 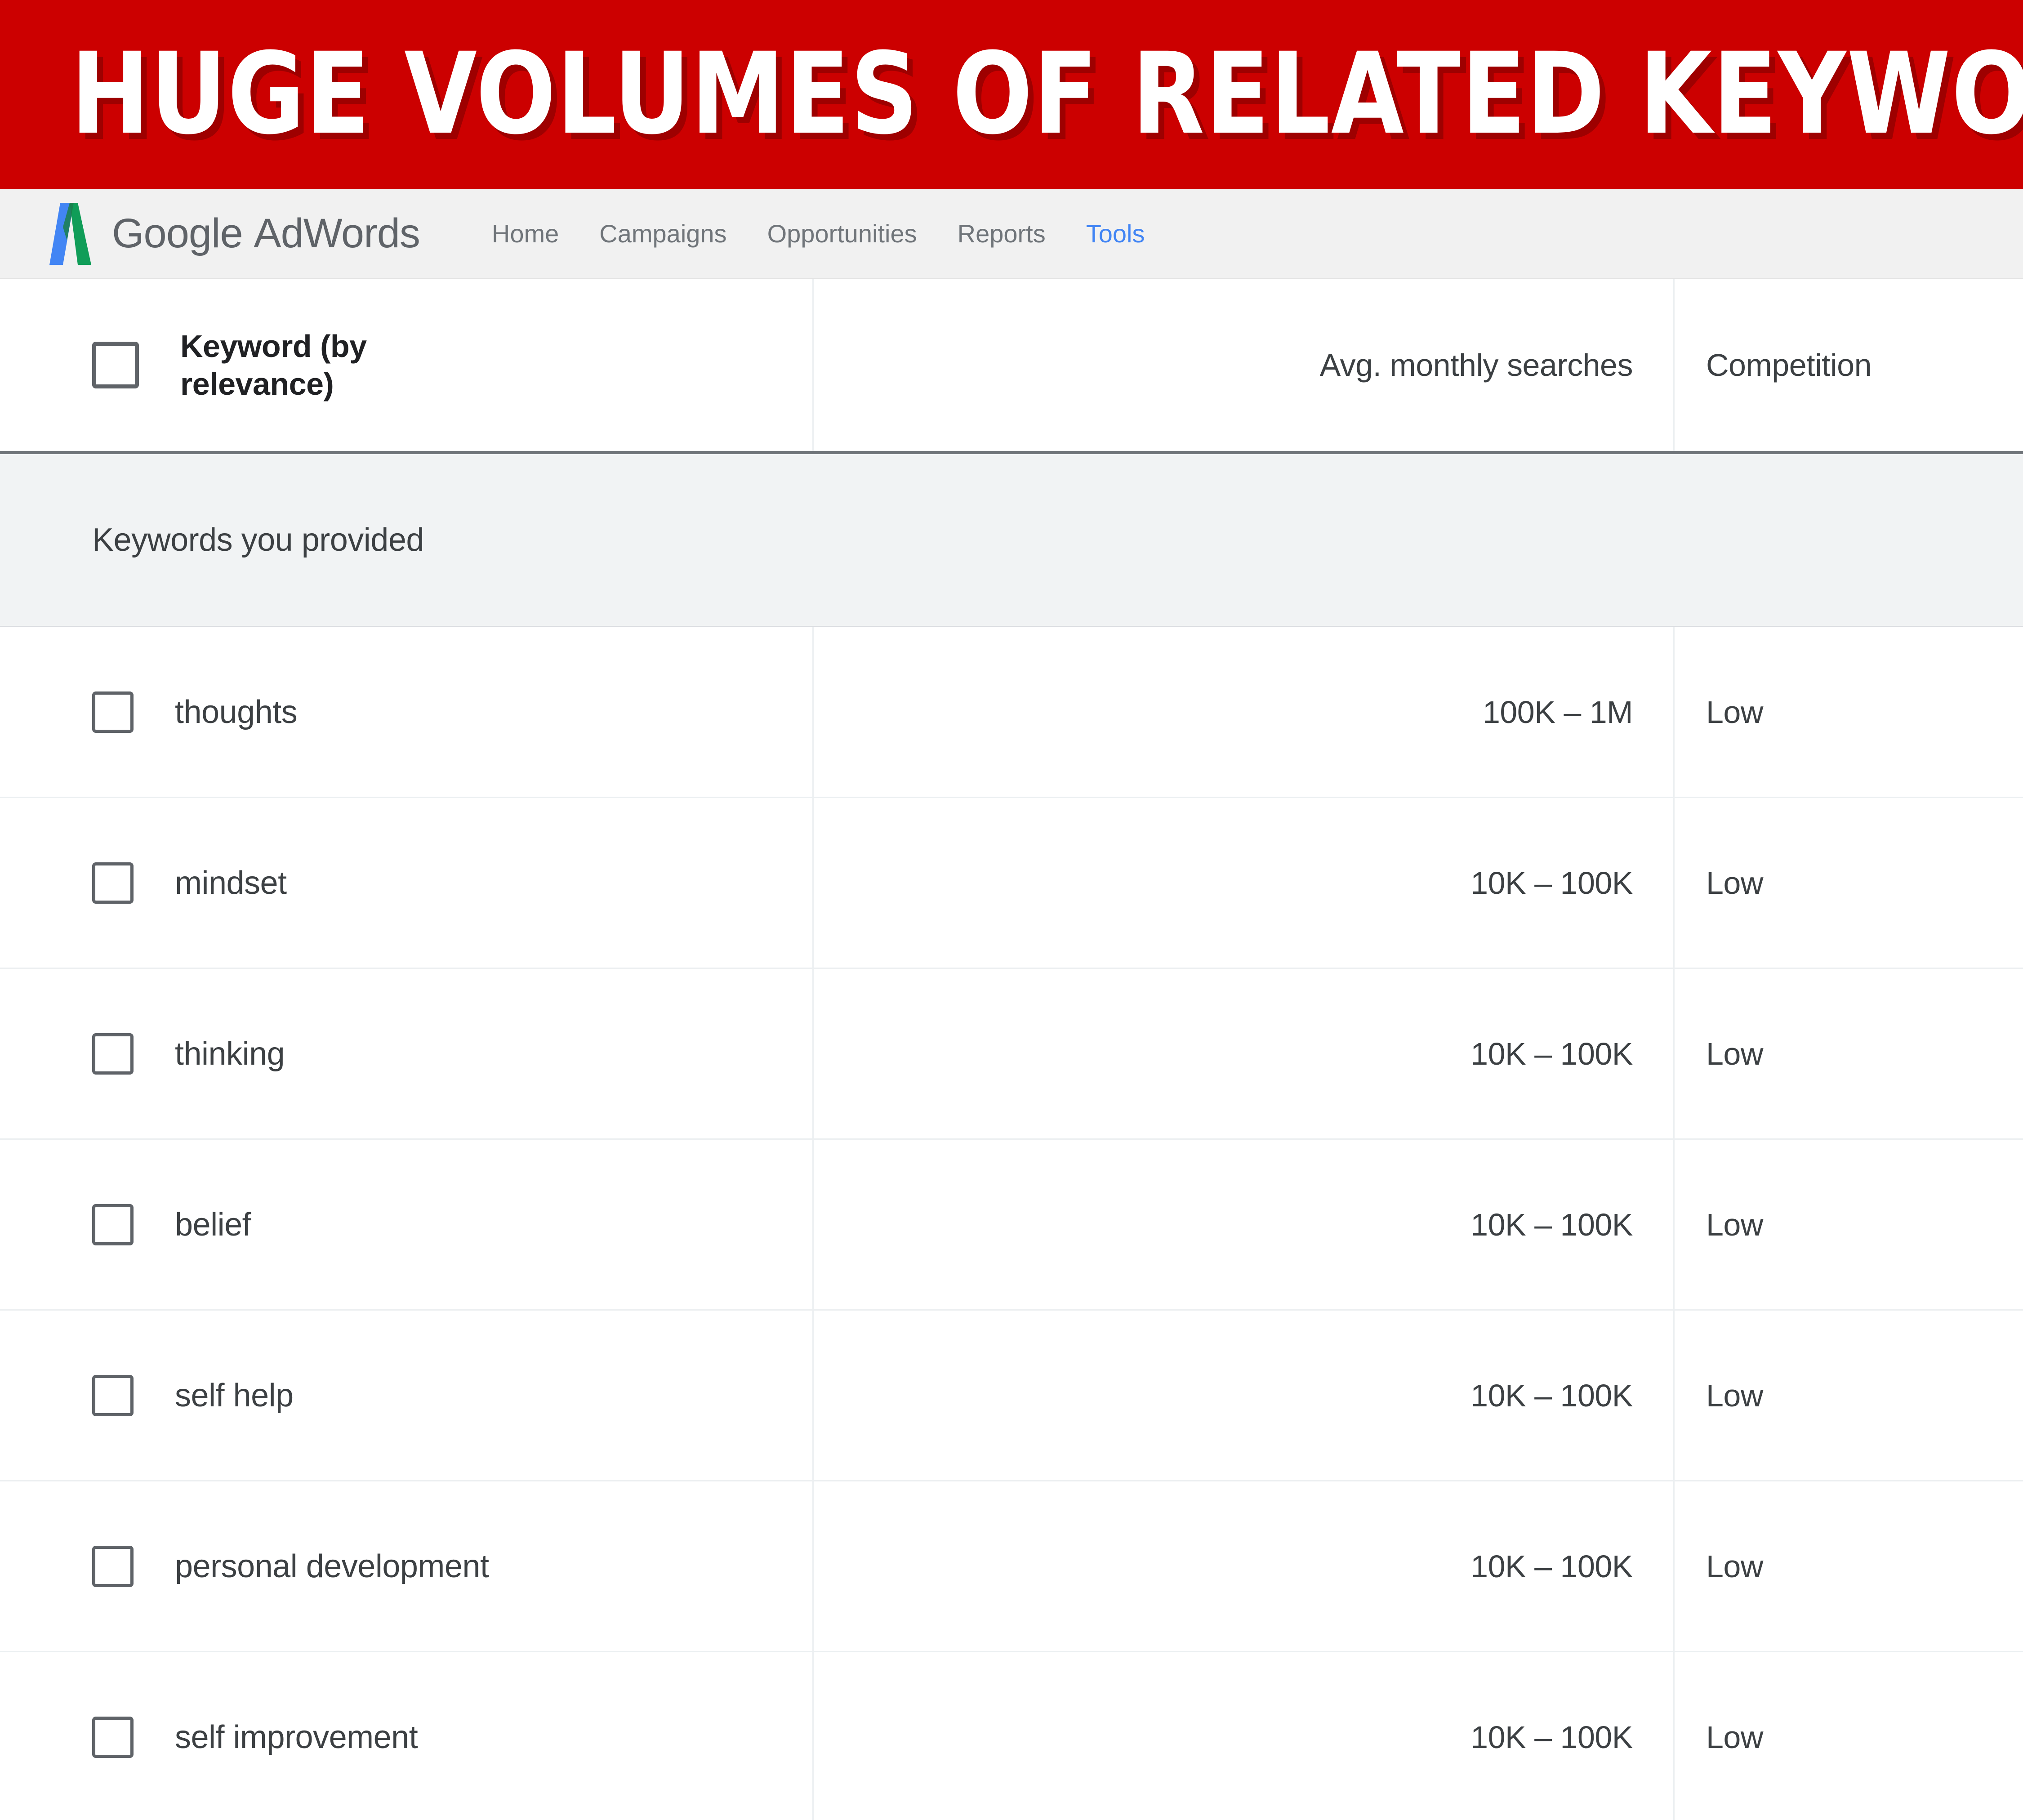 I want to click on table-row: mindset 10K – 100K Low, so click(x=1011, y=883).